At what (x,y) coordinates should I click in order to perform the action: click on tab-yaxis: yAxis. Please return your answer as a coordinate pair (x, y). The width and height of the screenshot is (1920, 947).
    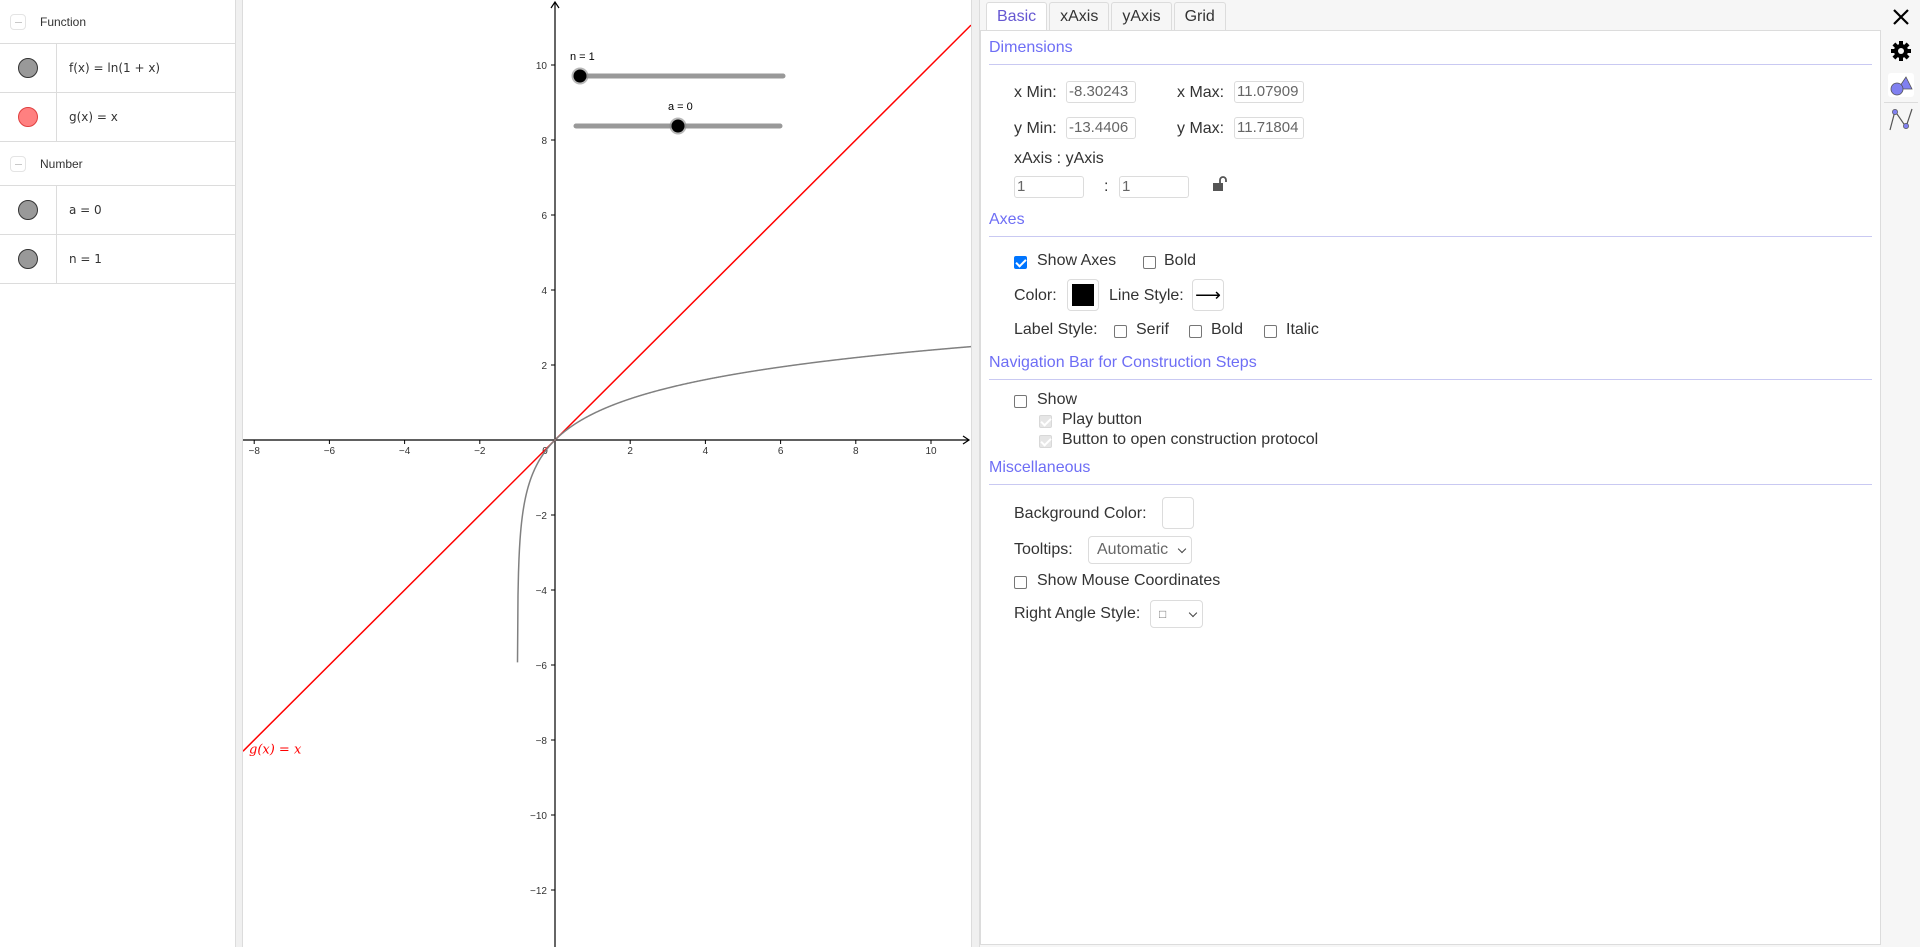
    Looking at the image, I should click on (1141, 16).